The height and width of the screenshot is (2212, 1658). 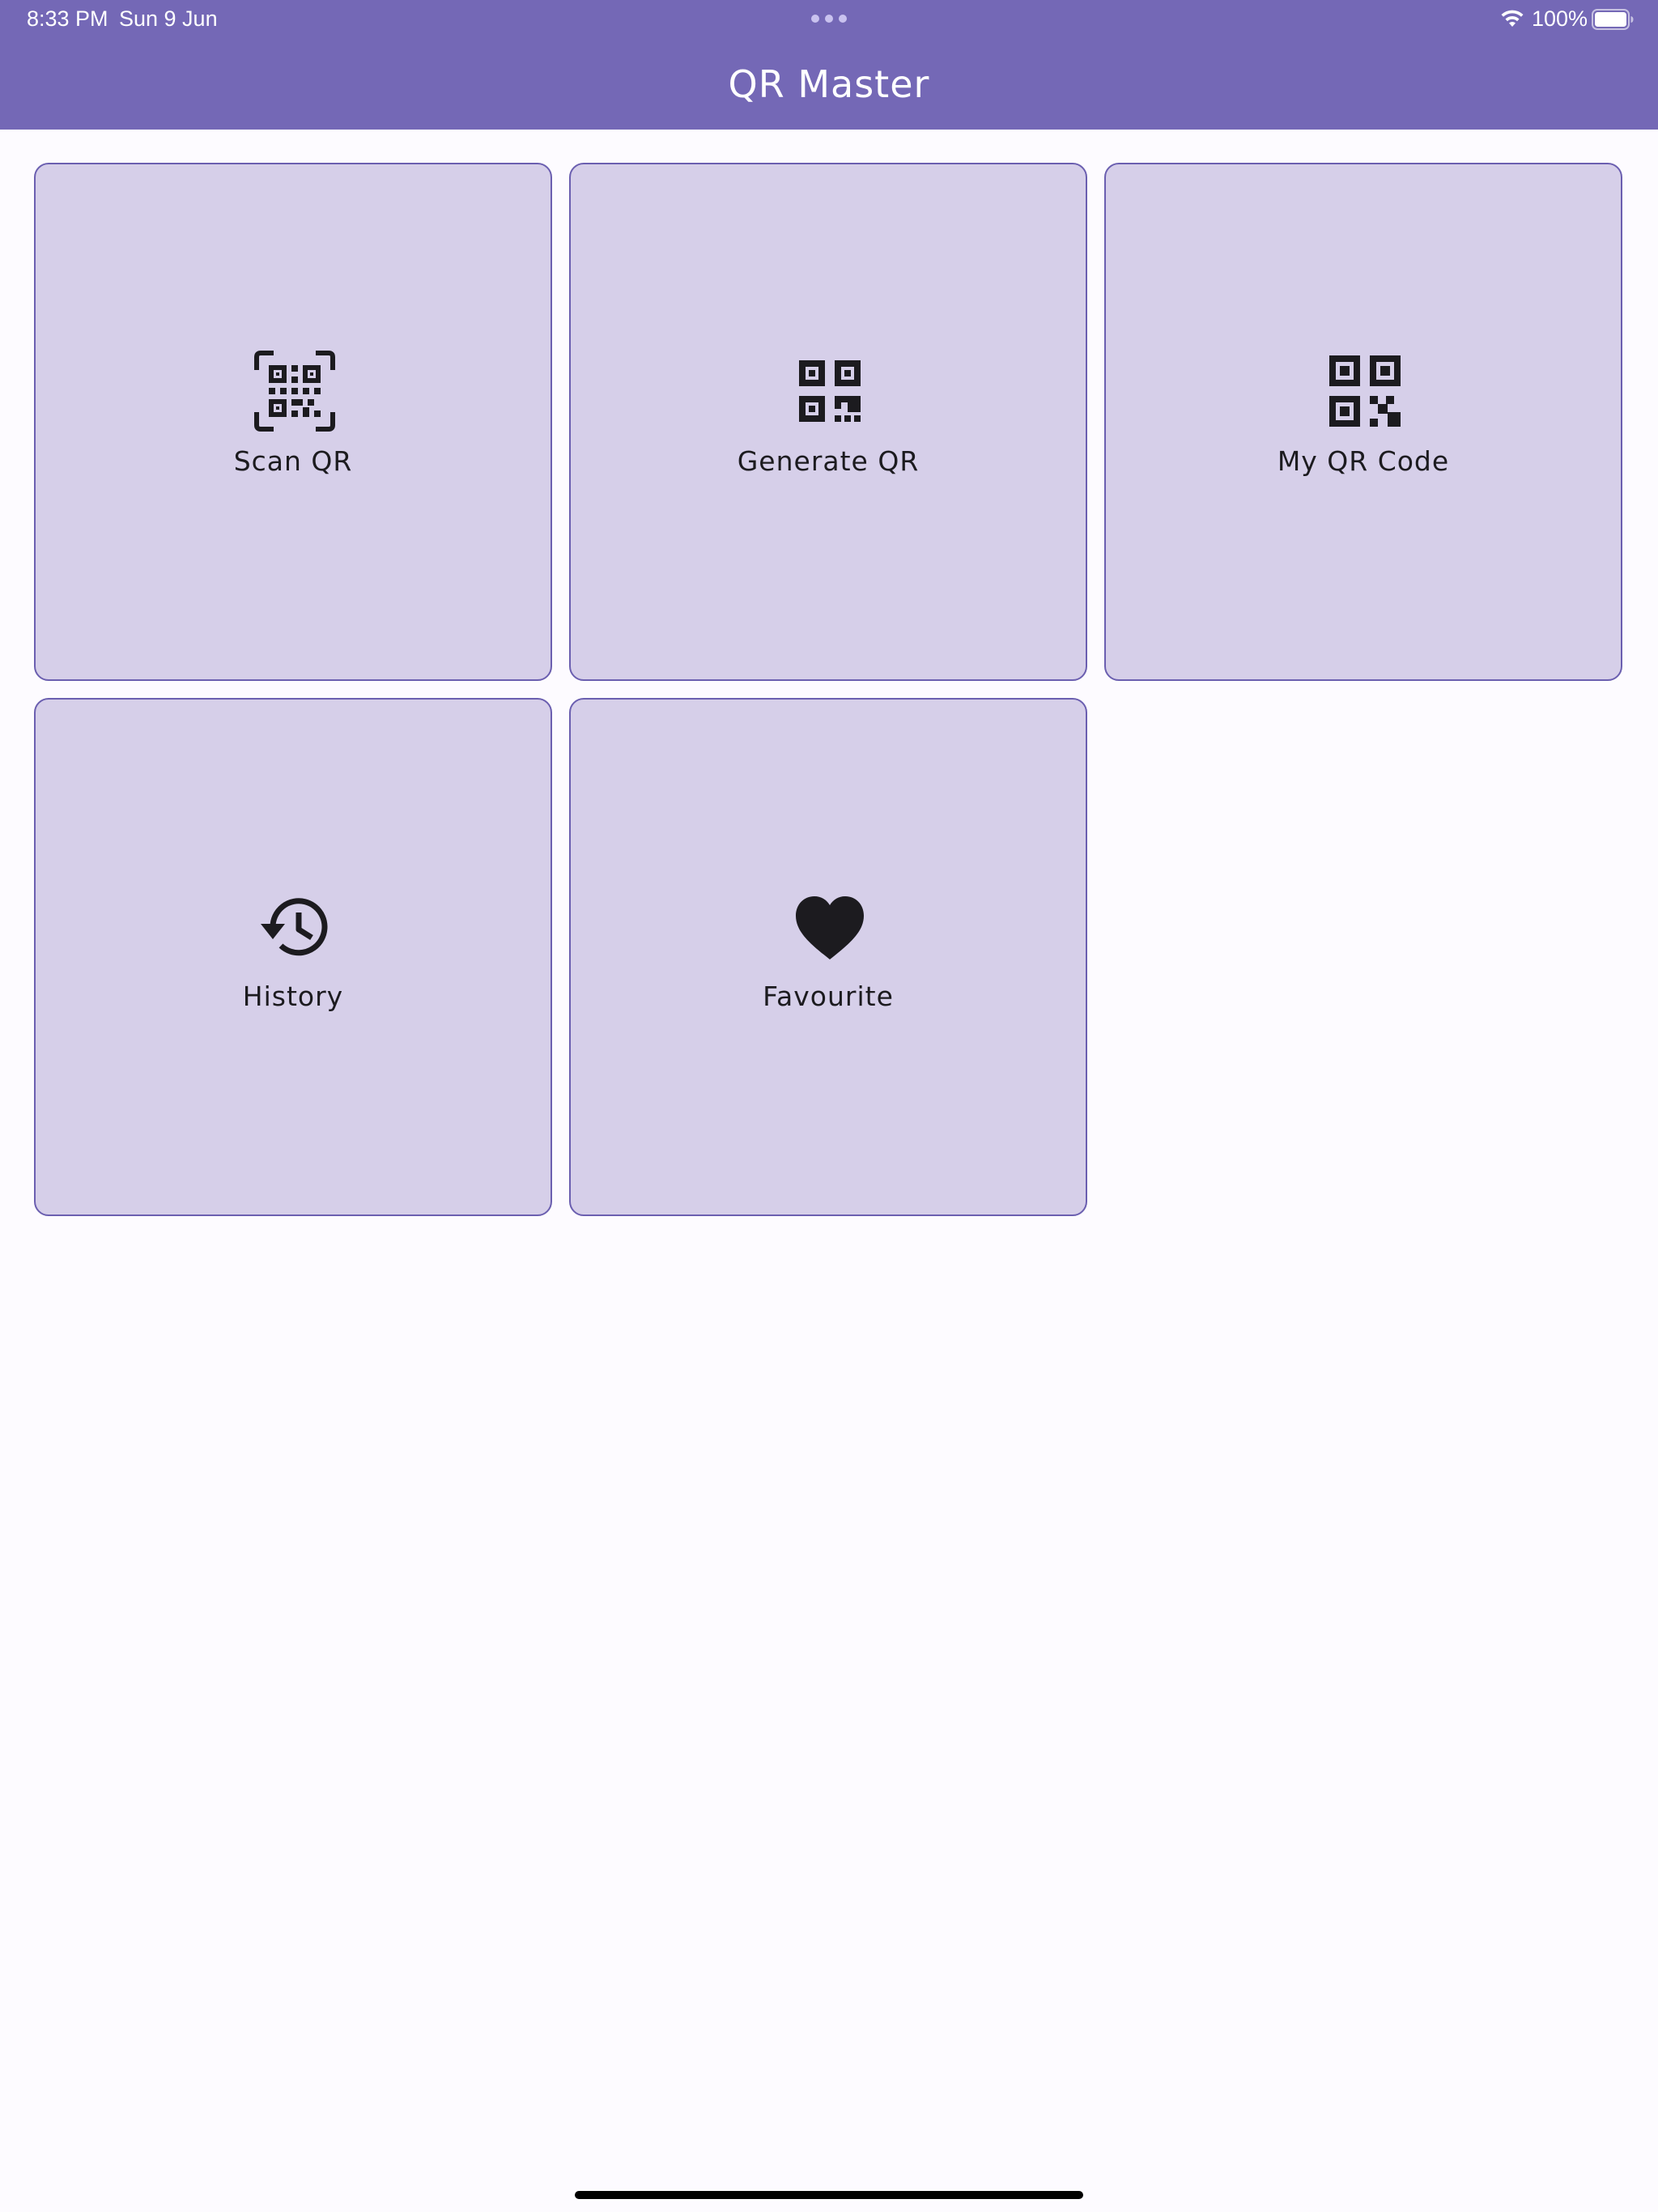 I want to click on history-icon, so click(x=294, y=927).